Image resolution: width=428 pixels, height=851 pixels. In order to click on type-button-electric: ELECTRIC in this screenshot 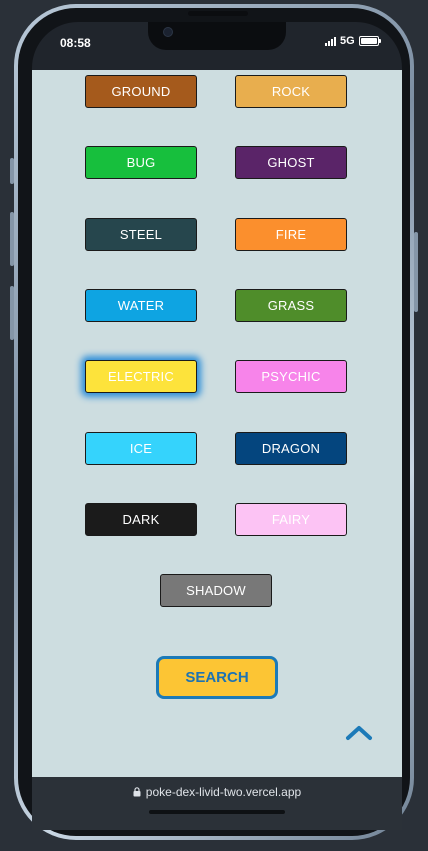, I will do `click(141, 376)`.